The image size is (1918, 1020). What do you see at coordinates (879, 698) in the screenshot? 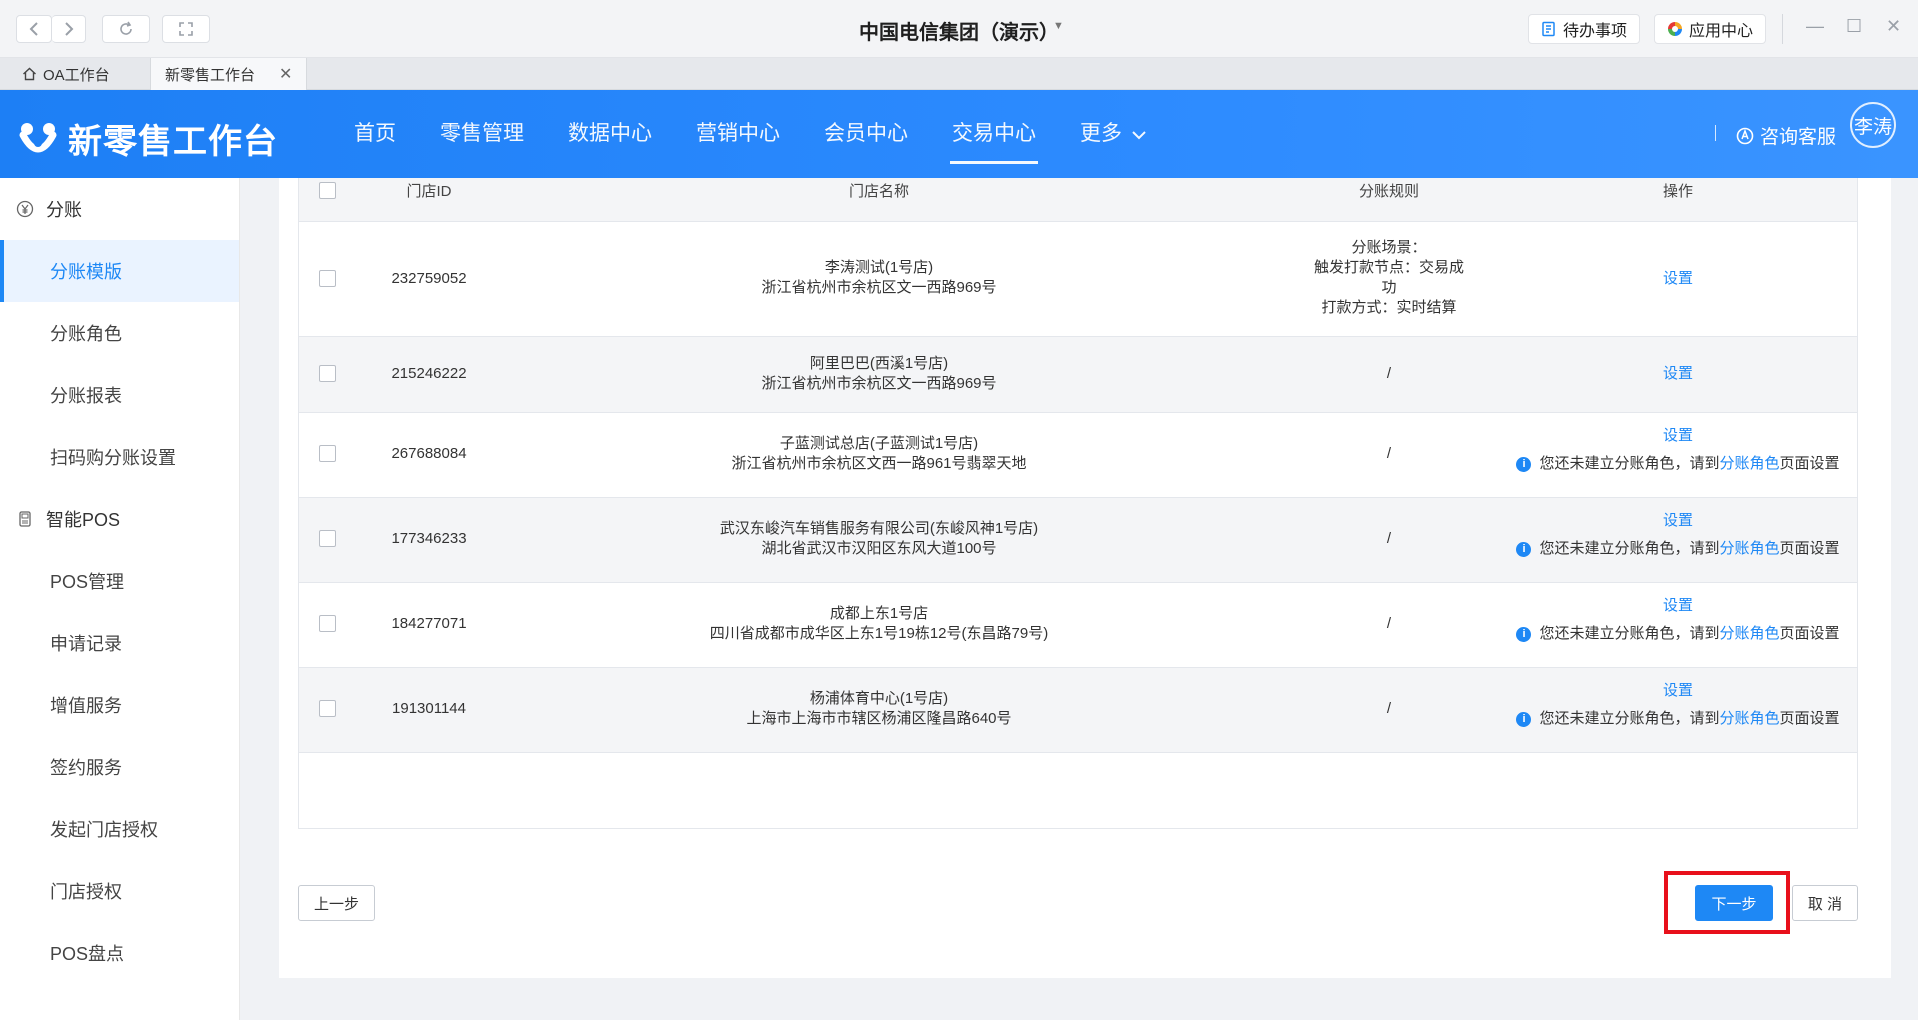
I see `store-name: 杨浦体育中心(1号店)` at bounding box center [879, 698].